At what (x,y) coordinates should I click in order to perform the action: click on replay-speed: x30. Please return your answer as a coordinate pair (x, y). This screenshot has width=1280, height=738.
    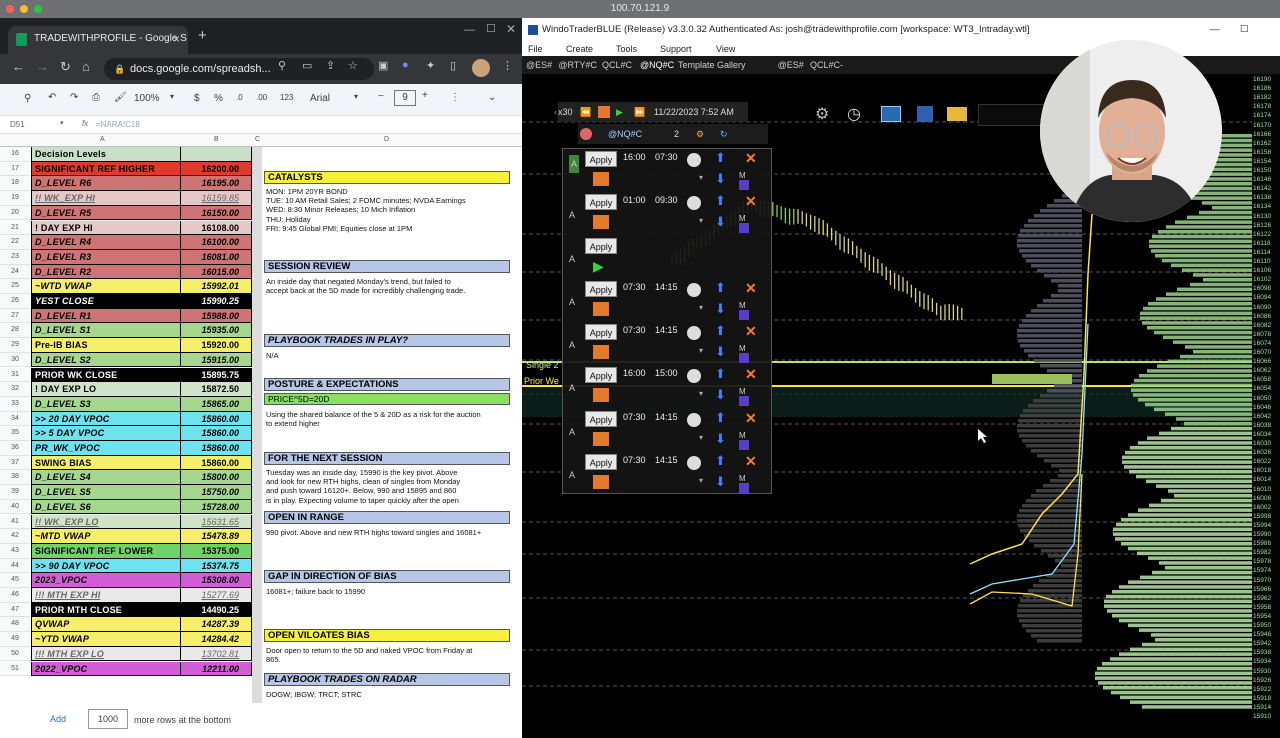
    Looking at the image, I should click on (565, 112).